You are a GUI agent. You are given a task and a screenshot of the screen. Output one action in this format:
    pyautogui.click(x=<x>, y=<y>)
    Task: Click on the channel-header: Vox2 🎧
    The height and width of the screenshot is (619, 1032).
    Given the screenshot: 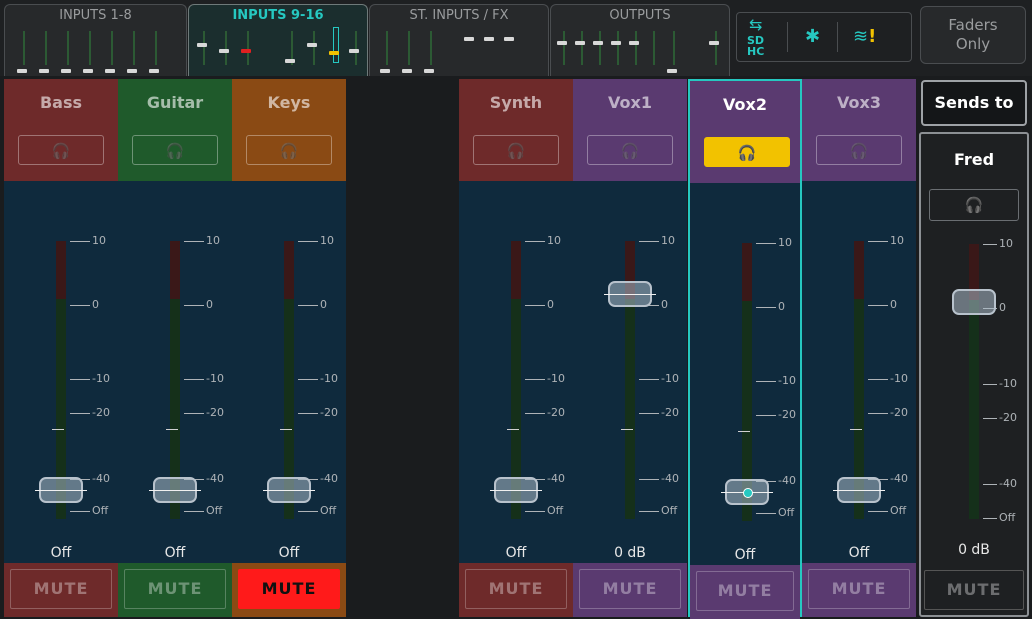 What is the action you would take?
    pyautogui.click(x=745, y=132)
    